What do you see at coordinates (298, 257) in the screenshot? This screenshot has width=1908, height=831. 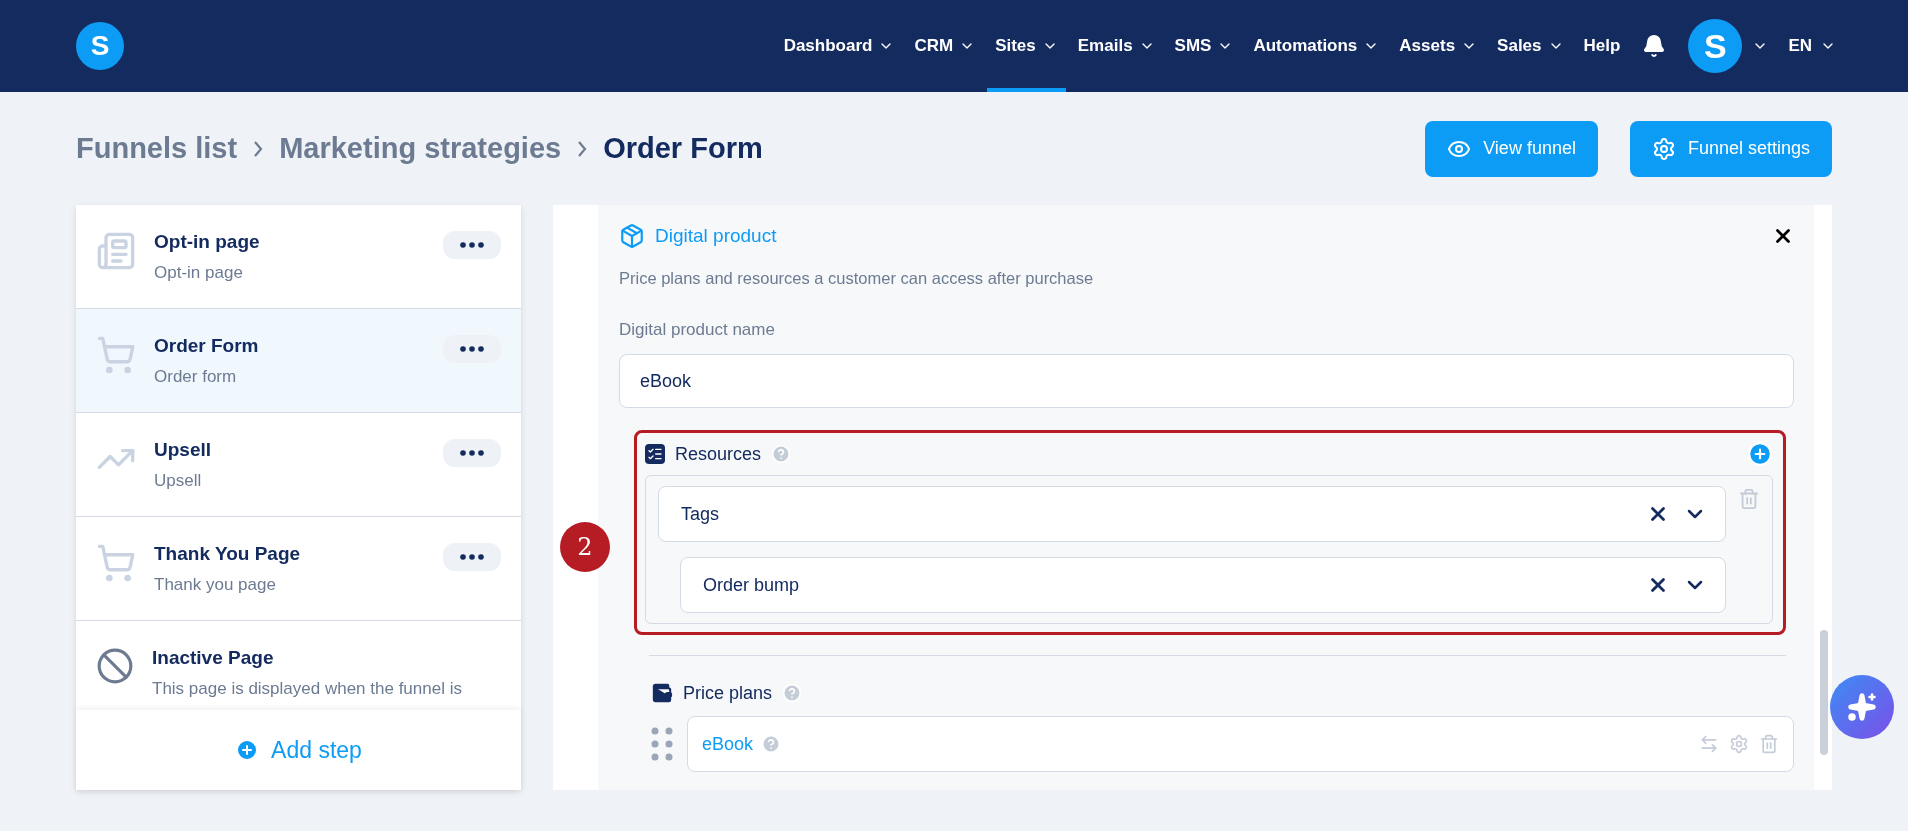 I see `step-item: Opt-in page Opt-in page` at bounding box center [298, 257].